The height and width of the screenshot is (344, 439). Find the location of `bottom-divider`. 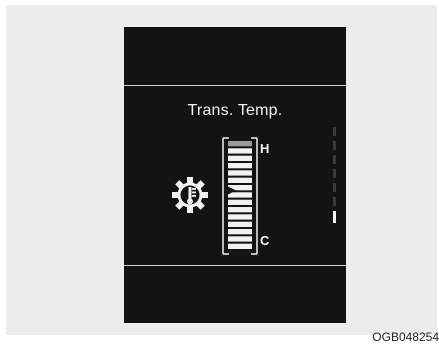

bottom-divider is located at coordinates (235, 265).